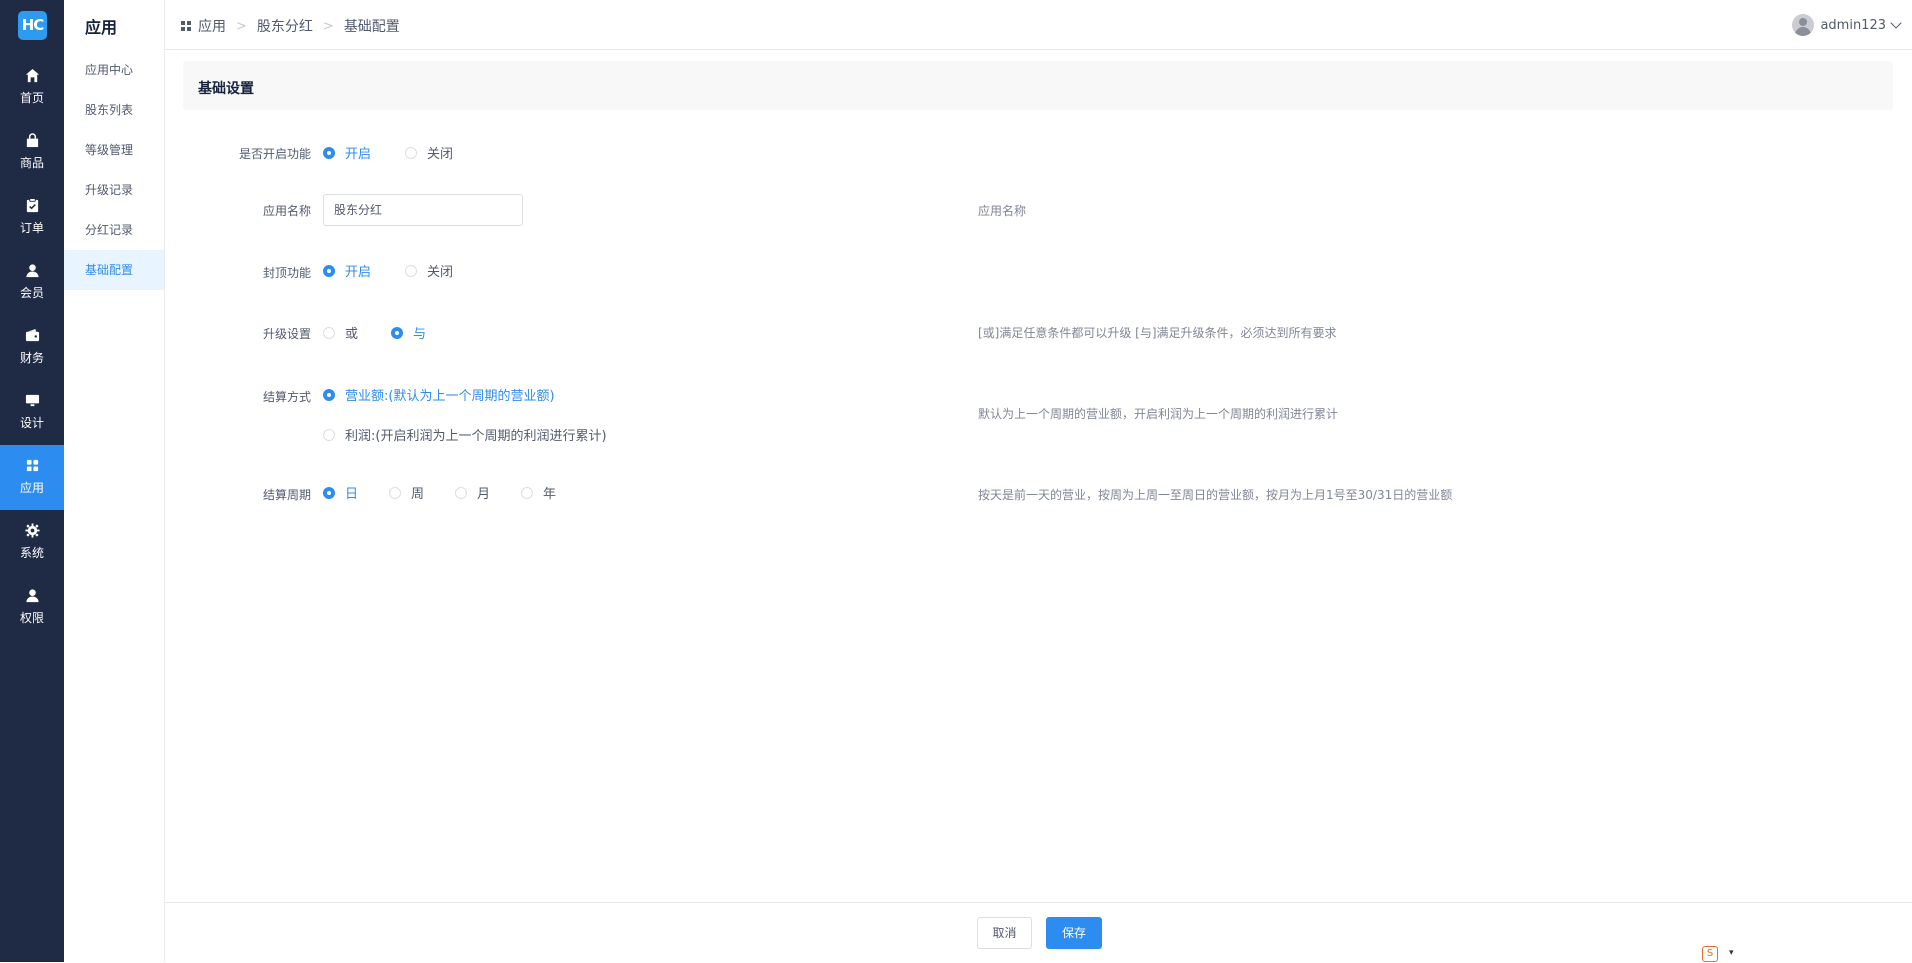  I want to click on sidebar-item-basic-config: 基础配置, so click(114, 270).